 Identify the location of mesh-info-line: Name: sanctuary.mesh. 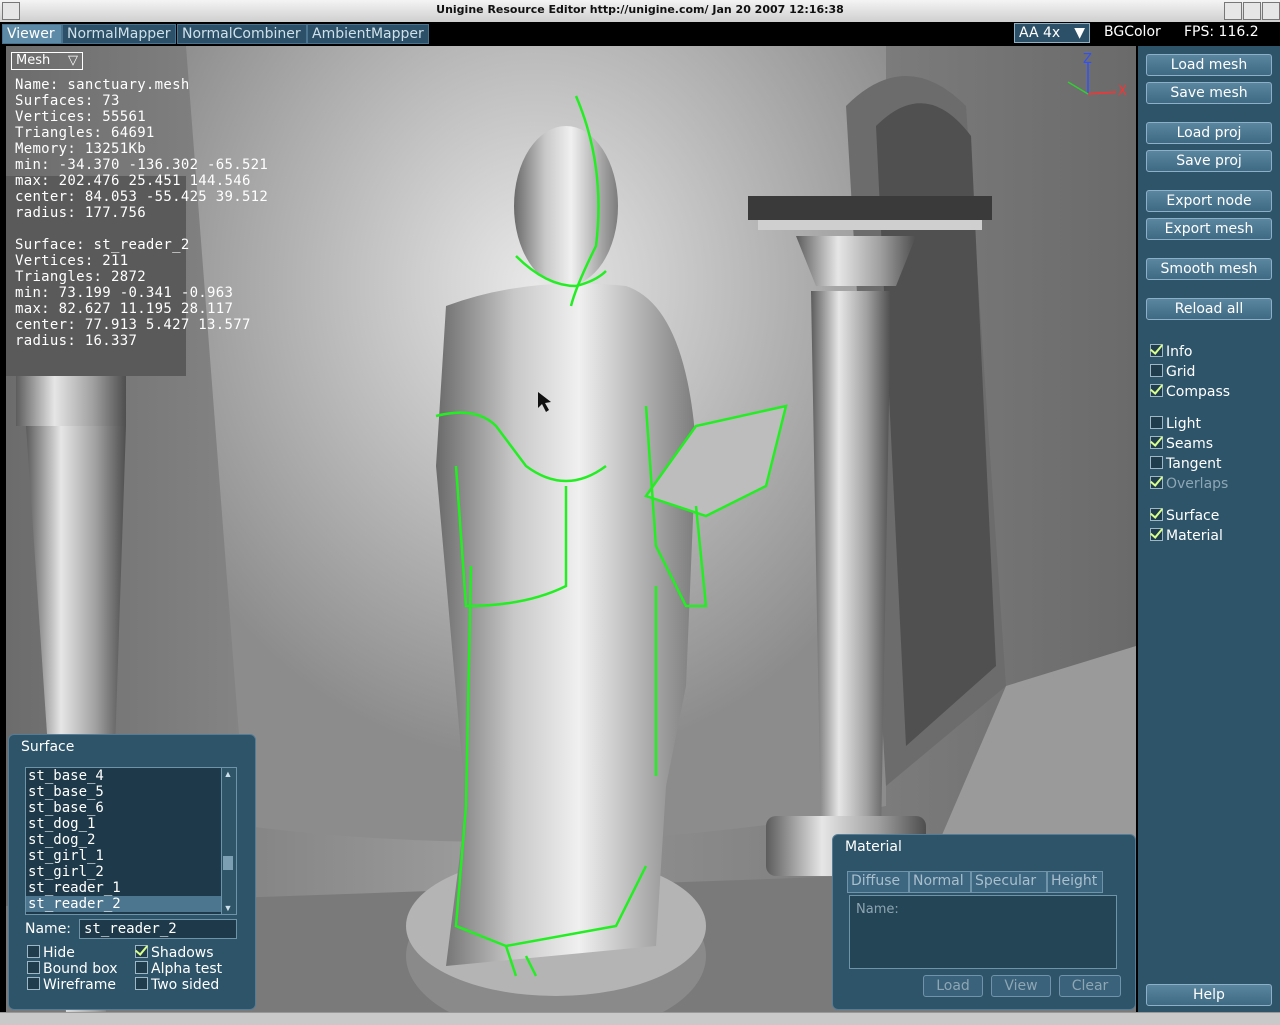
(102, 85).